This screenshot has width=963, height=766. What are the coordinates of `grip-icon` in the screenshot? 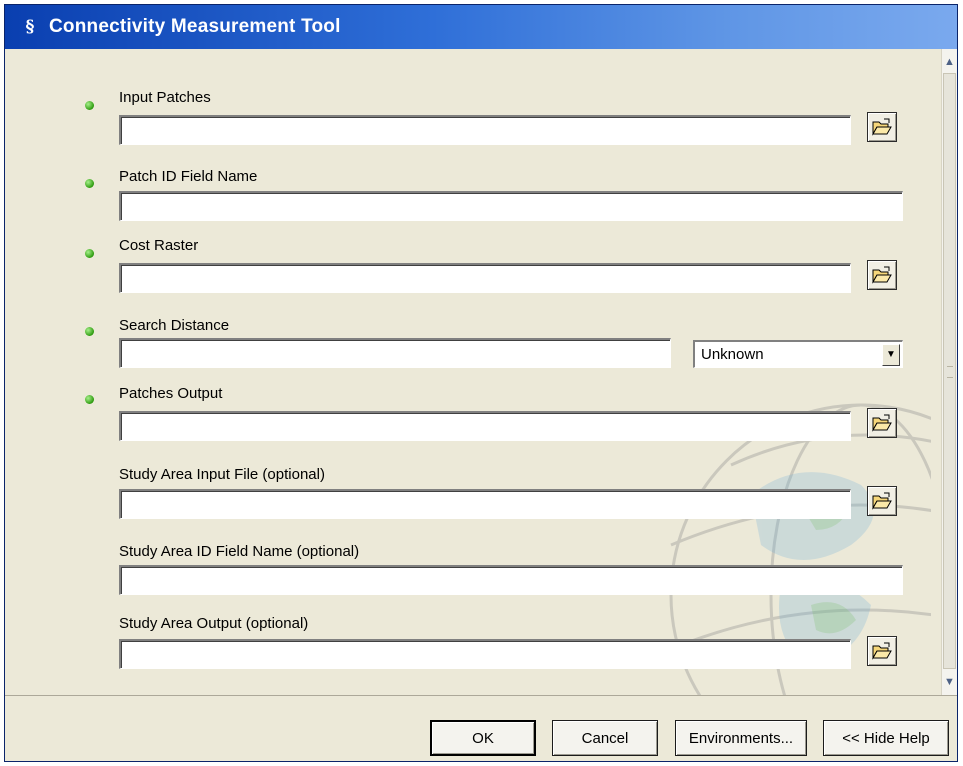 It's located at (950, 372).